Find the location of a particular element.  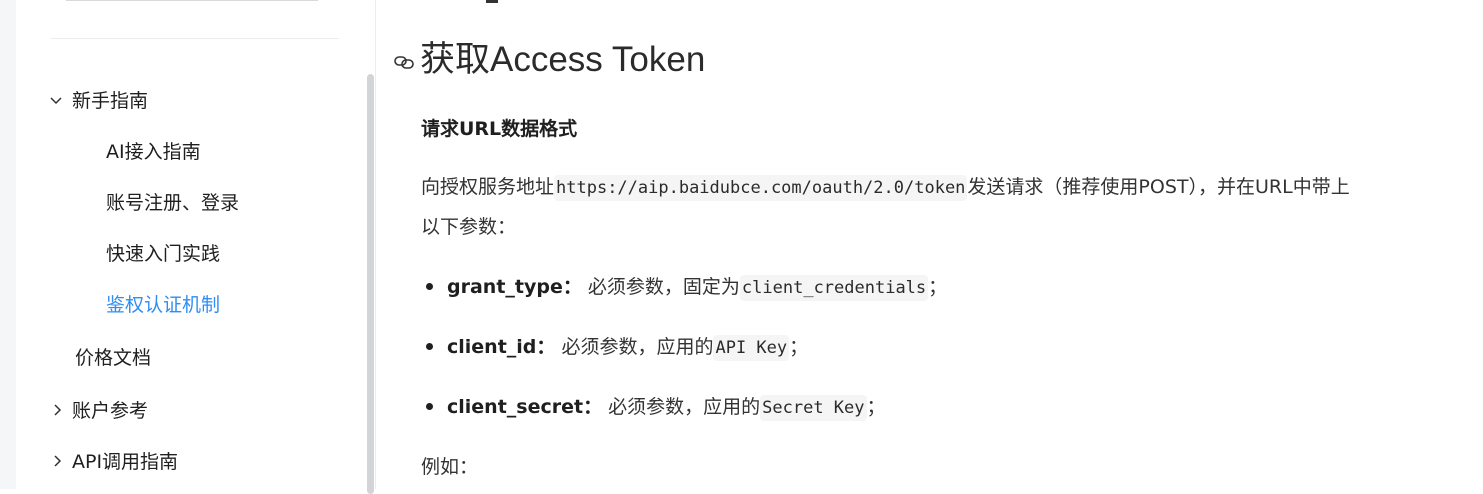

section-subheading: 请求URL数据格式 is located at coordinates (499, 129).